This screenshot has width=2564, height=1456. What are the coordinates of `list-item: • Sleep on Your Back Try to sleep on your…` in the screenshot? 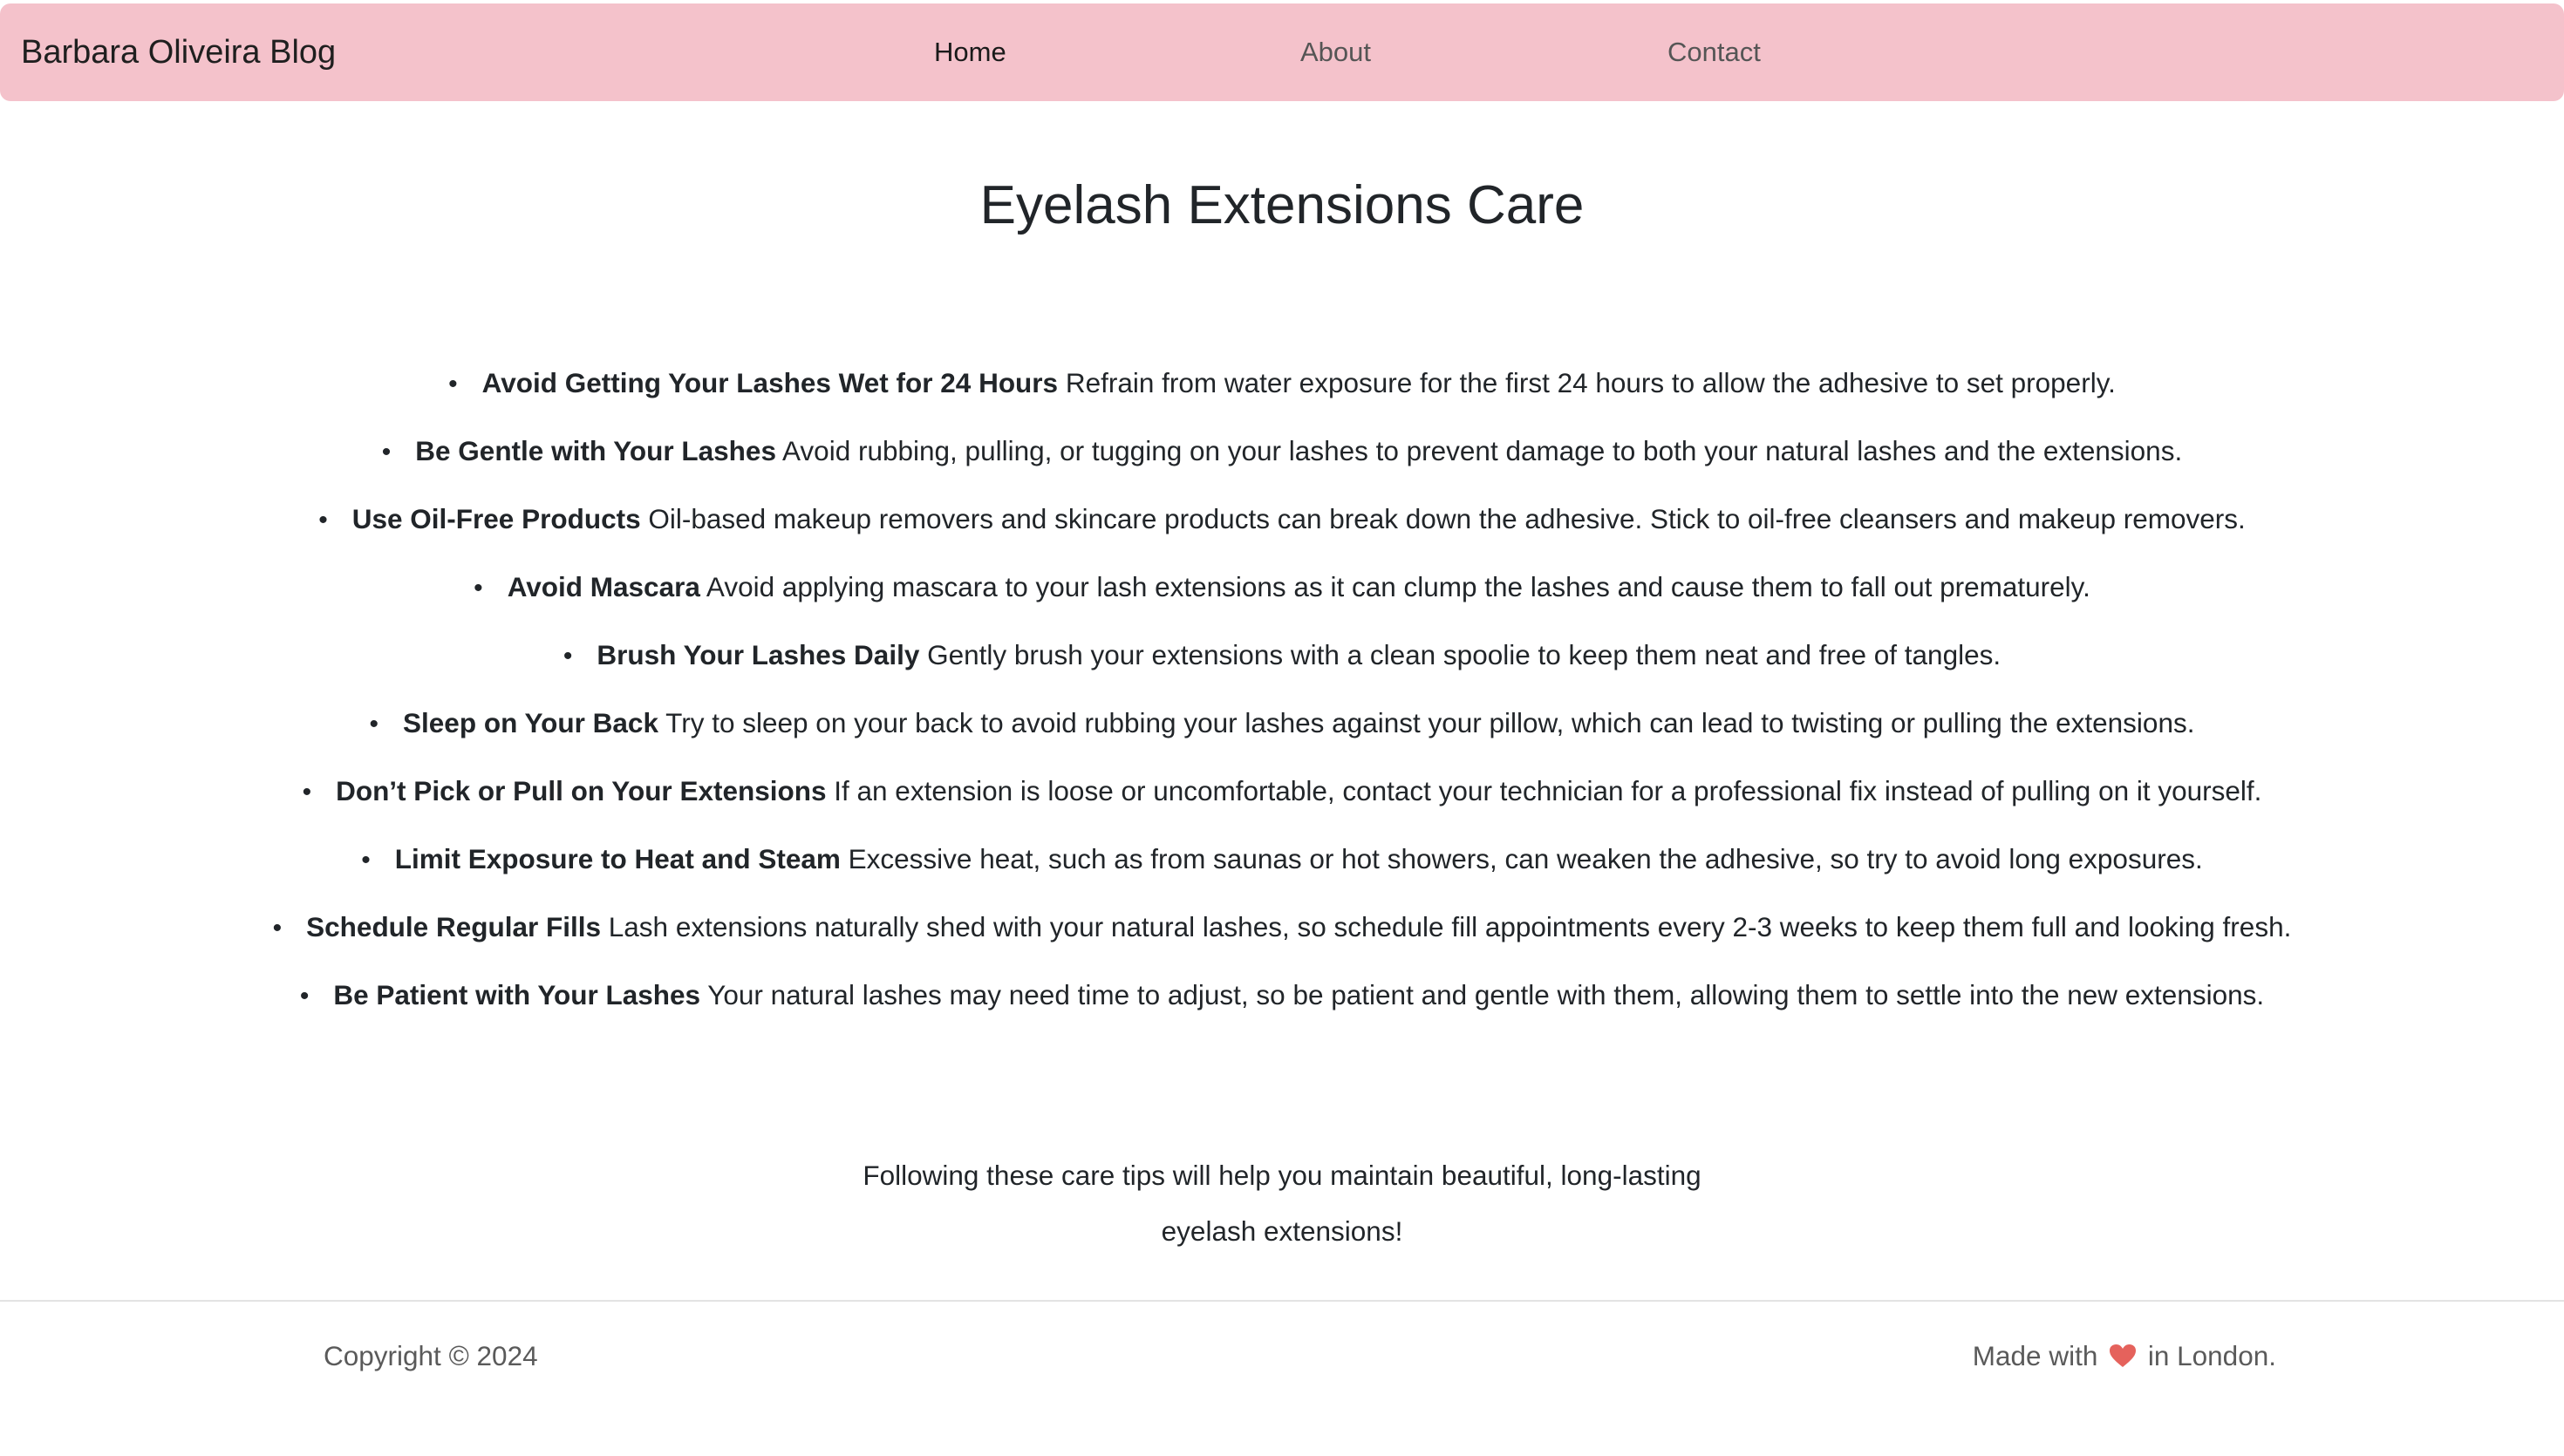 It's located at (1282, 726).